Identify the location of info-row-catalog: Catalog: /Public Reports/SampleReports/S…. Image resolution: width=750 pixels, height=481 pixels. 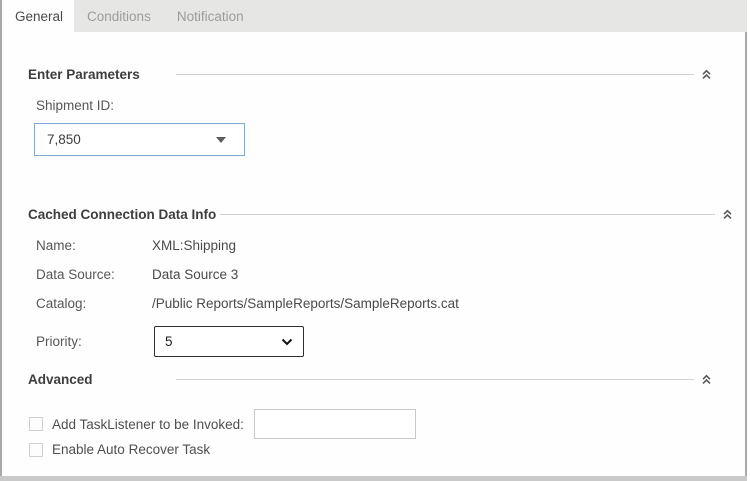
(375, 304).